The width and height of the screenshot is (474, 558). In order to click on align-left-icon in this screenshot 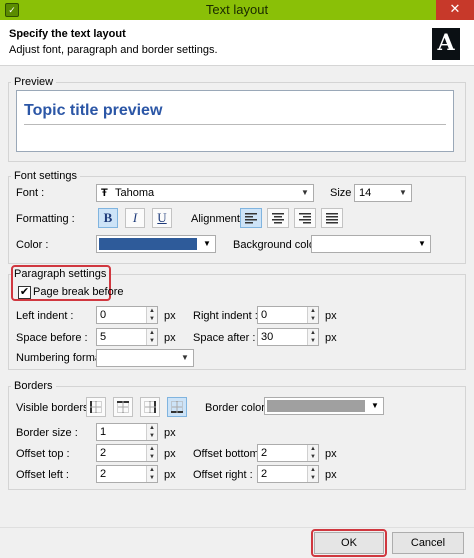, I will do `click(251, 218)`.